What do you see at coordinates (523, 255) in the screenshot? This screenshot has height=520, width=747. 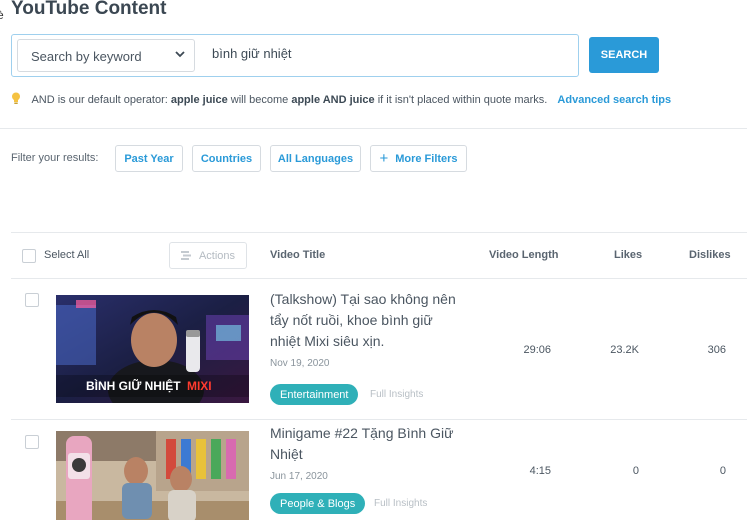 I see `column-video-length: Video Length` at bounding box center [523, 255].